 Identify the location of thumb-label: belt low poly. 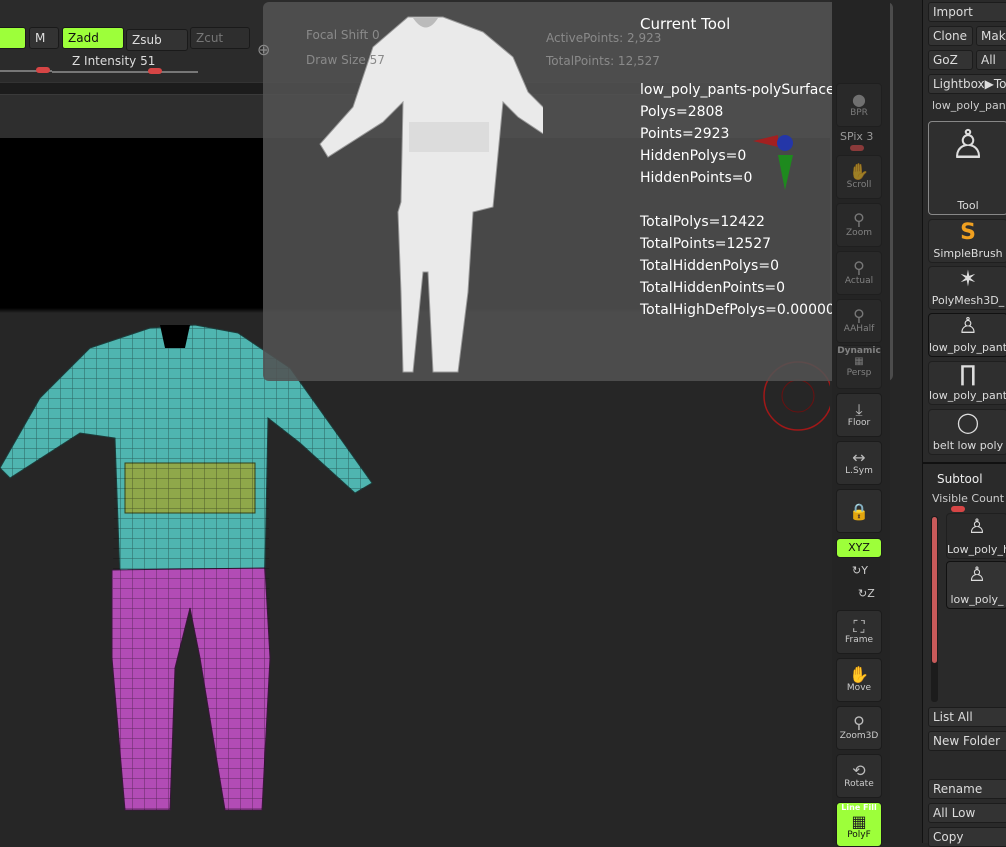
(968, 445).